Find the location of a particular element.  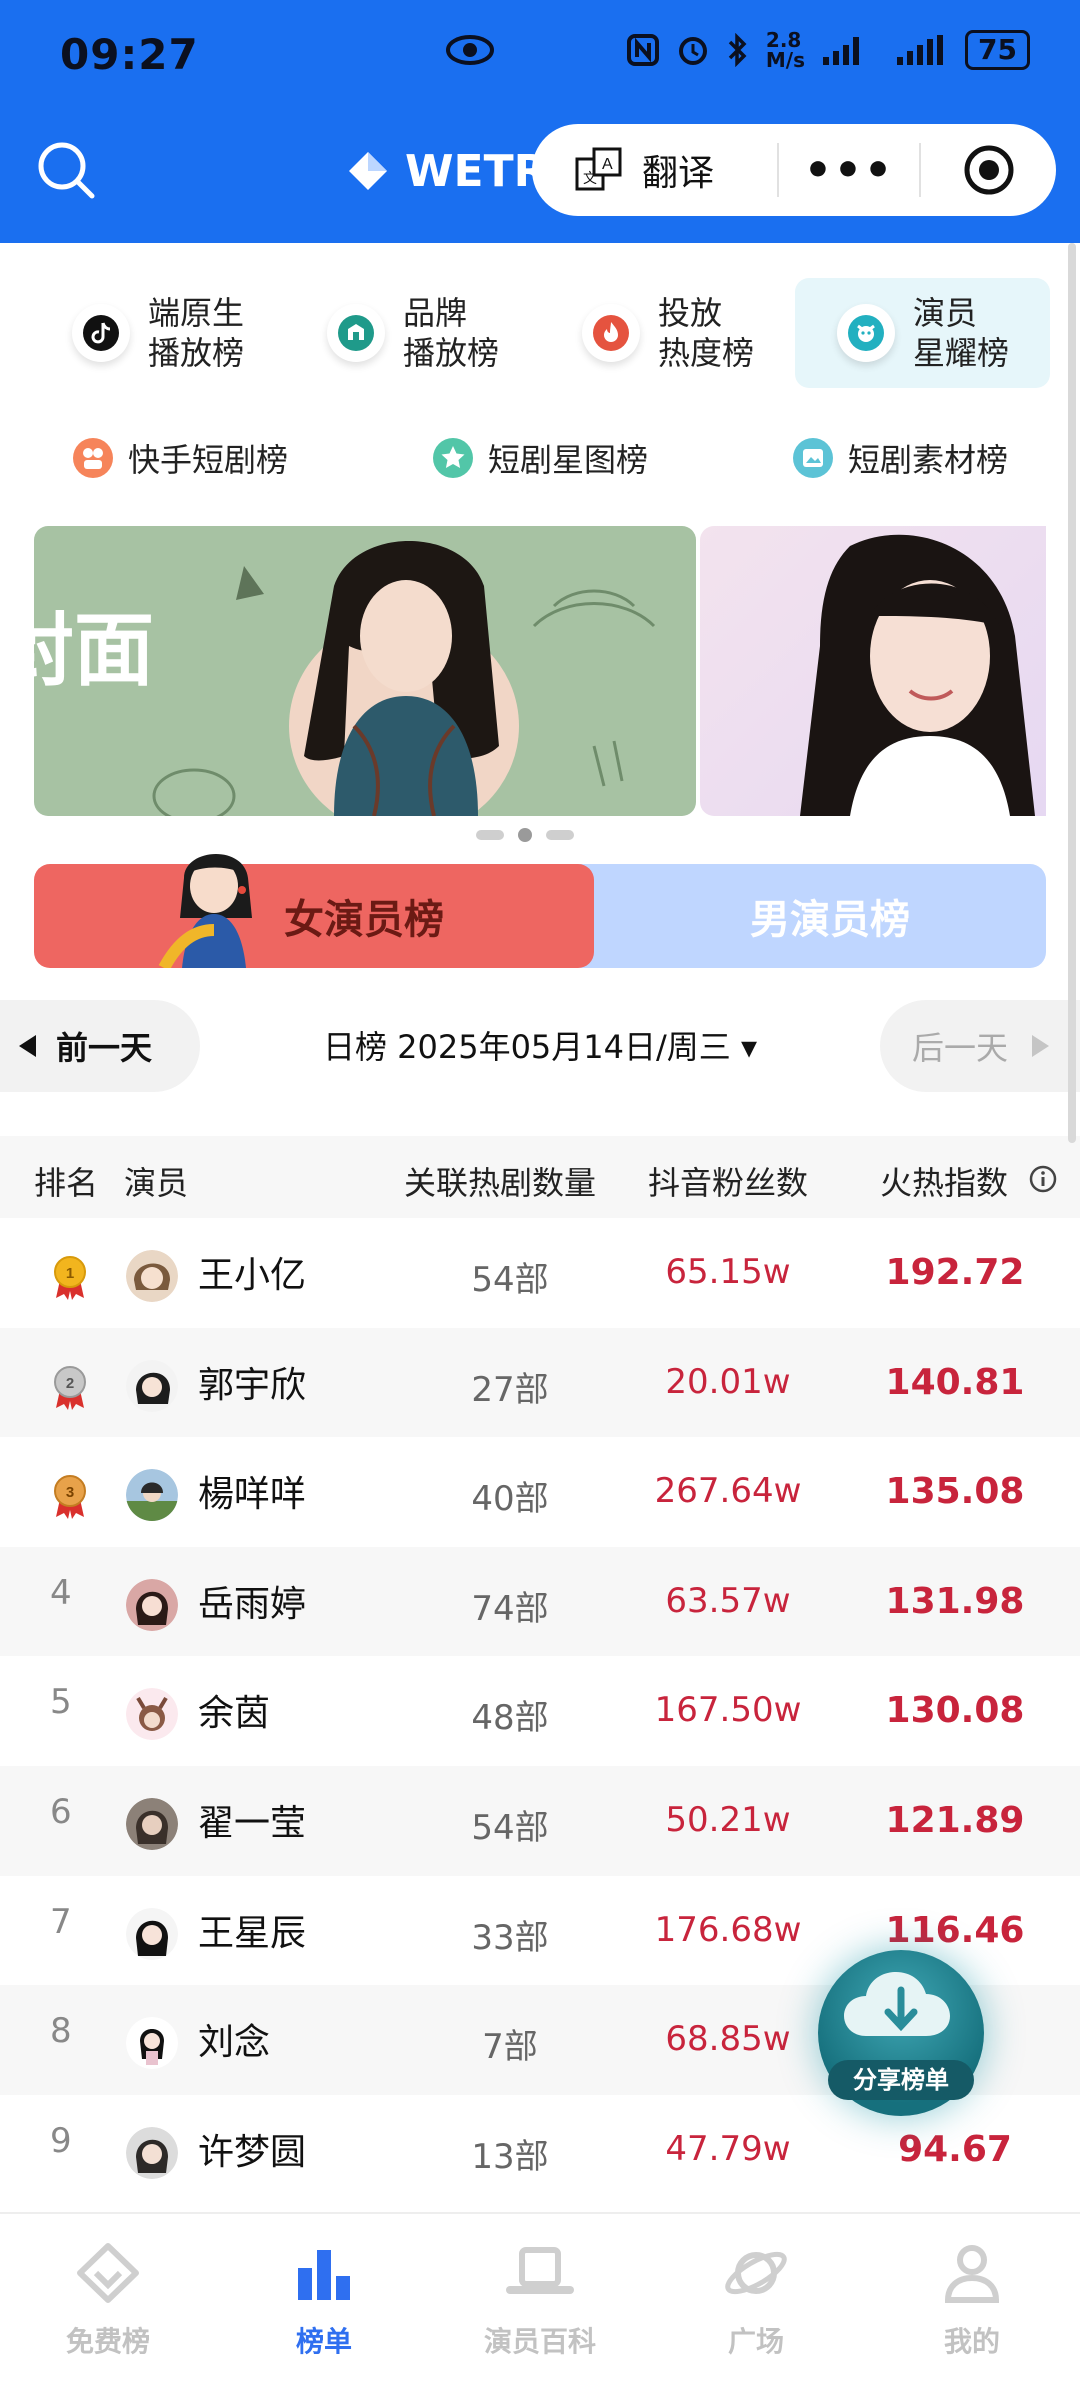

search-icon is located at coordinates (67, 171).